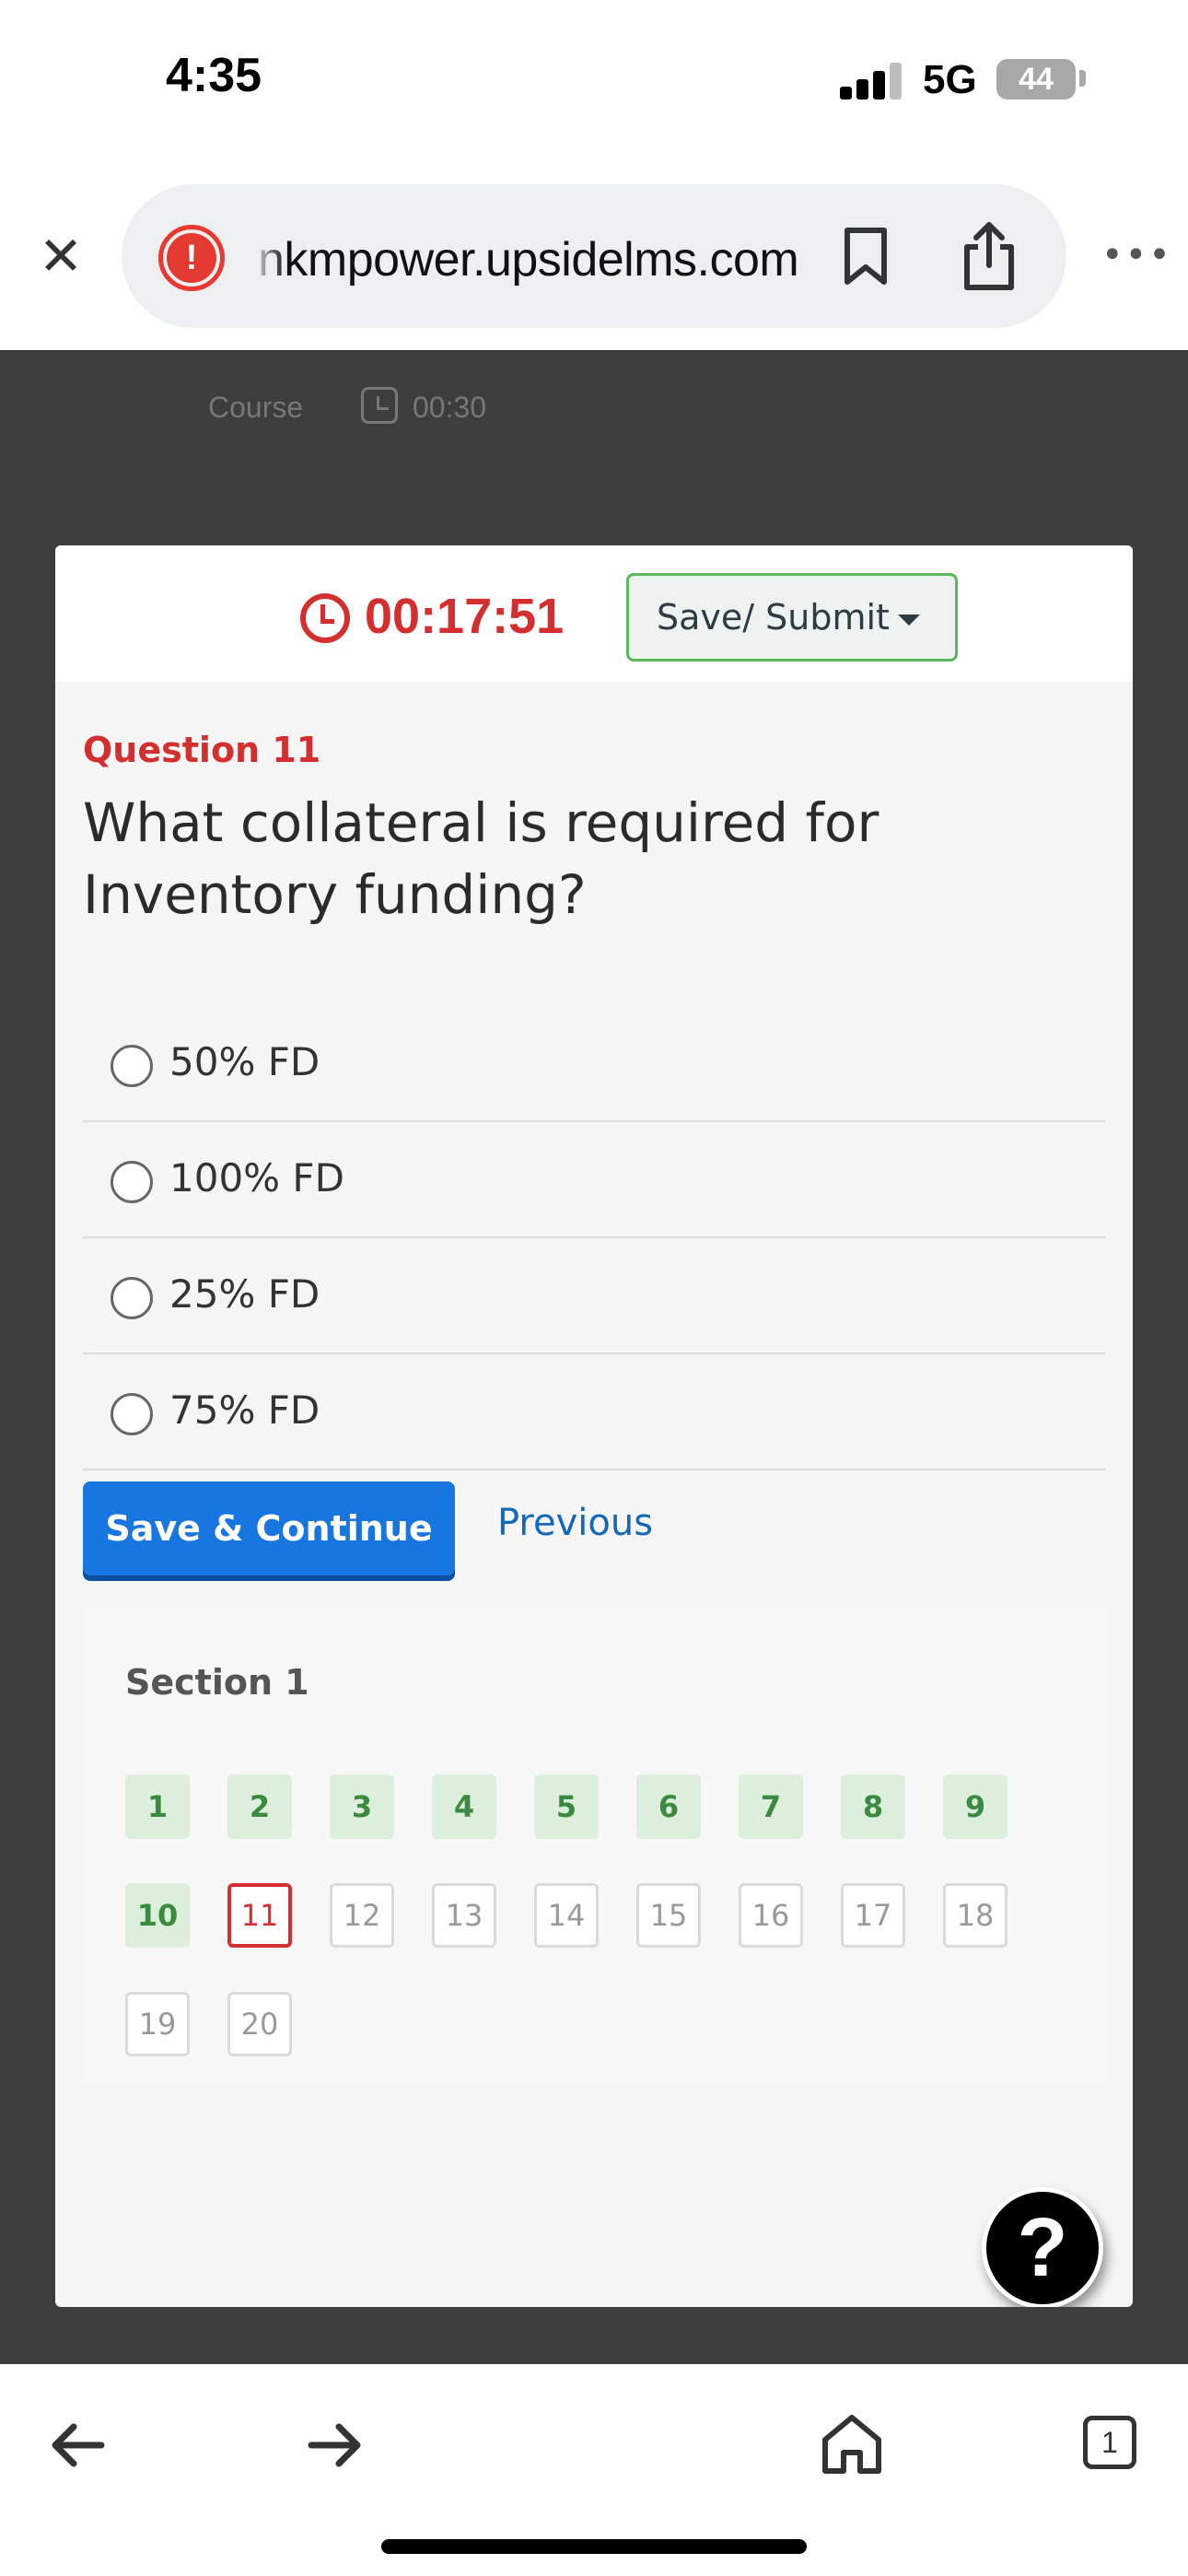 The width and height of the screenshot is (1188, 2576). Describe the element at coordinates (668, 1806) in the screenshot. I see `question-nav-button: 6` at that location.